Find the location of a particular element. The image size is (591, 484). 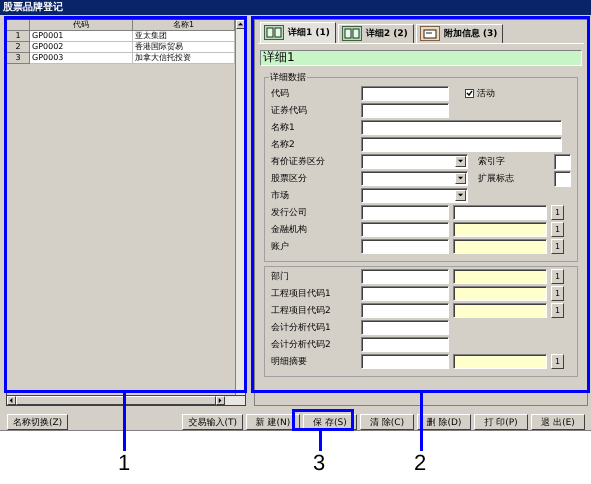

tab: 详细1 (1) is located at coordinates (298, 32).